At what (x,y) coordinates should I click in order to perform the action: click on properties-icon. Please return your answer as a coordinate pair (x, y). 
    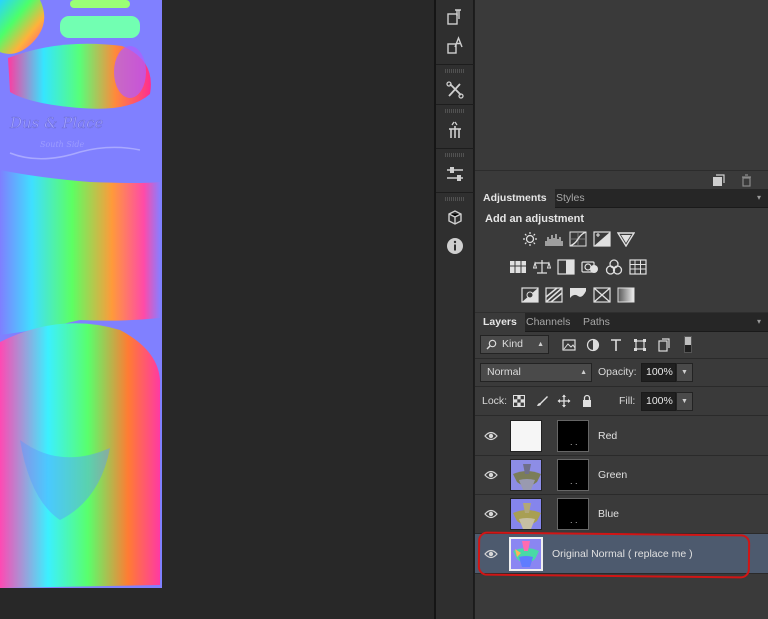
    Looking at the image, I should click on (455, 174).